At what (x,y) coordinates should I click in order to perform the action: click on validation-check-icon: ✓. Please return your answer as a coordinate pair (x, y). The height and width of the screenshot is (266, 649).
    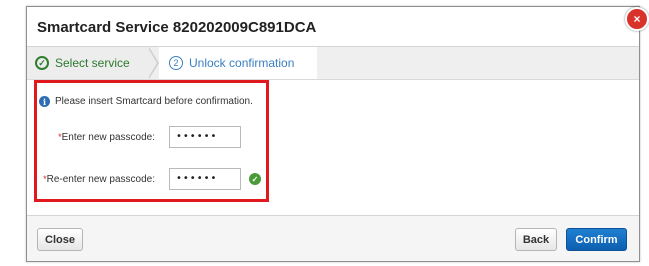
    Looking at the image, I should click on (255, 179).